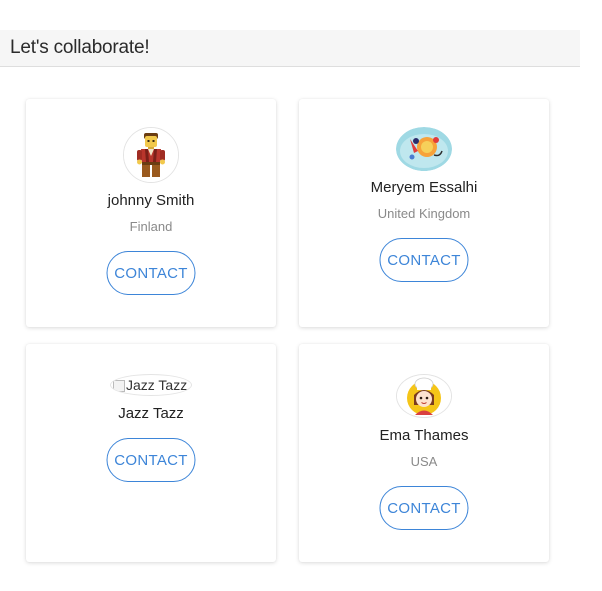 The image size is (602, 591). Describe the element at coordinates (424, 461) in the screenshot. I see `contact-country: USA` at that location.